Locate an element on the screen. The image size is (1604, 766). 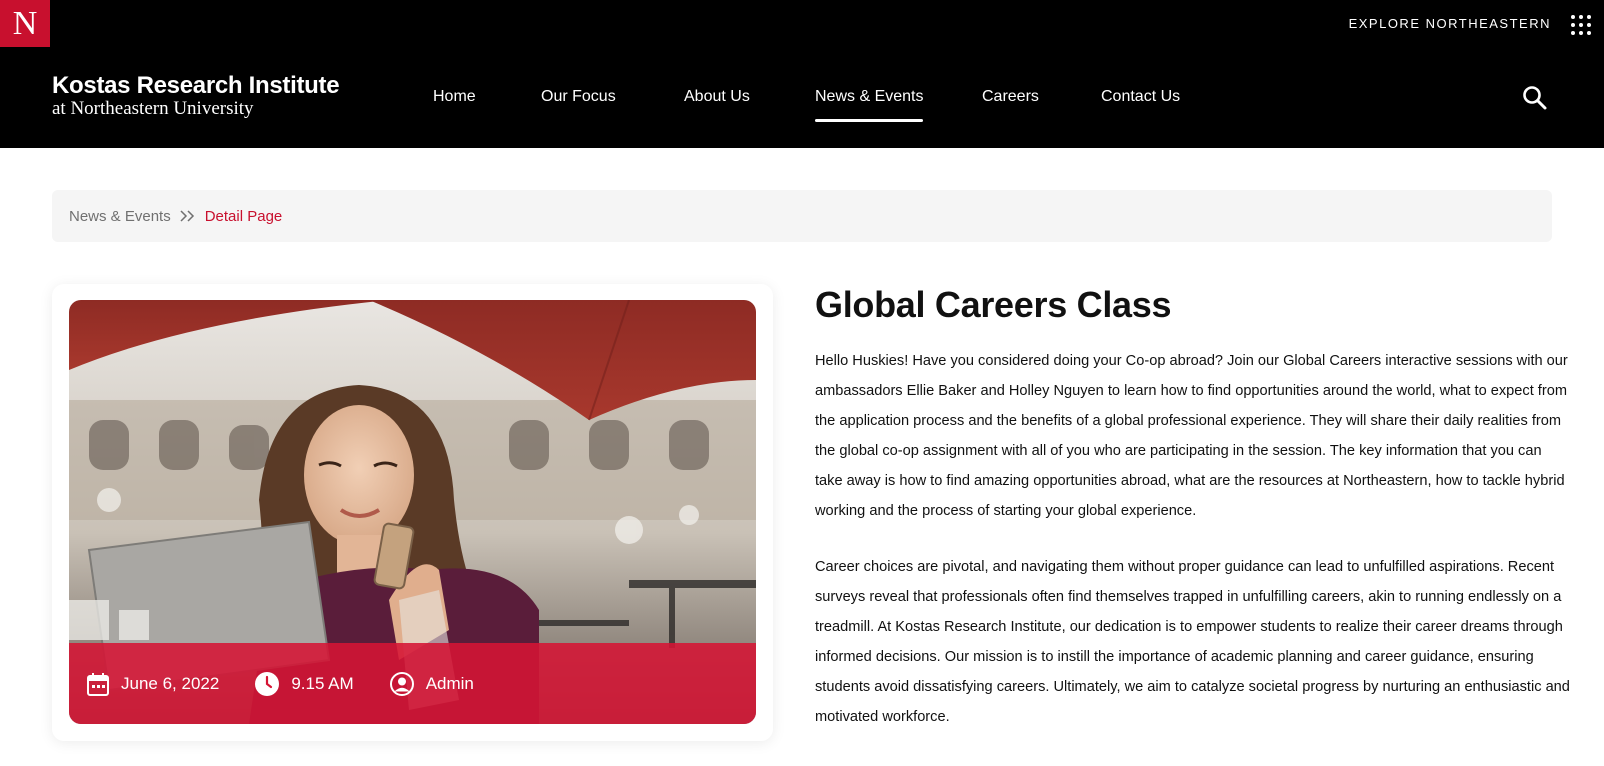
logo-letter: N is located at coordinates (25, 23).